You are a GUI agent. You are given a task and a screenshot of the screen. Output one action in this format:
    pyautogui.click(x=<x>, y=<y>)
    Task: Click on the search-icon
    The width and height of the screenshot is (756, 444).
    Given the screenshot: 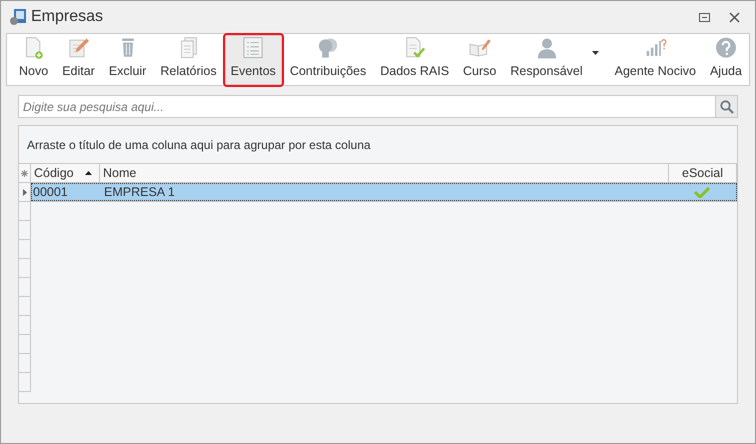 What is the action you would take?
    pyautogui.click(x=727, y=107)
    